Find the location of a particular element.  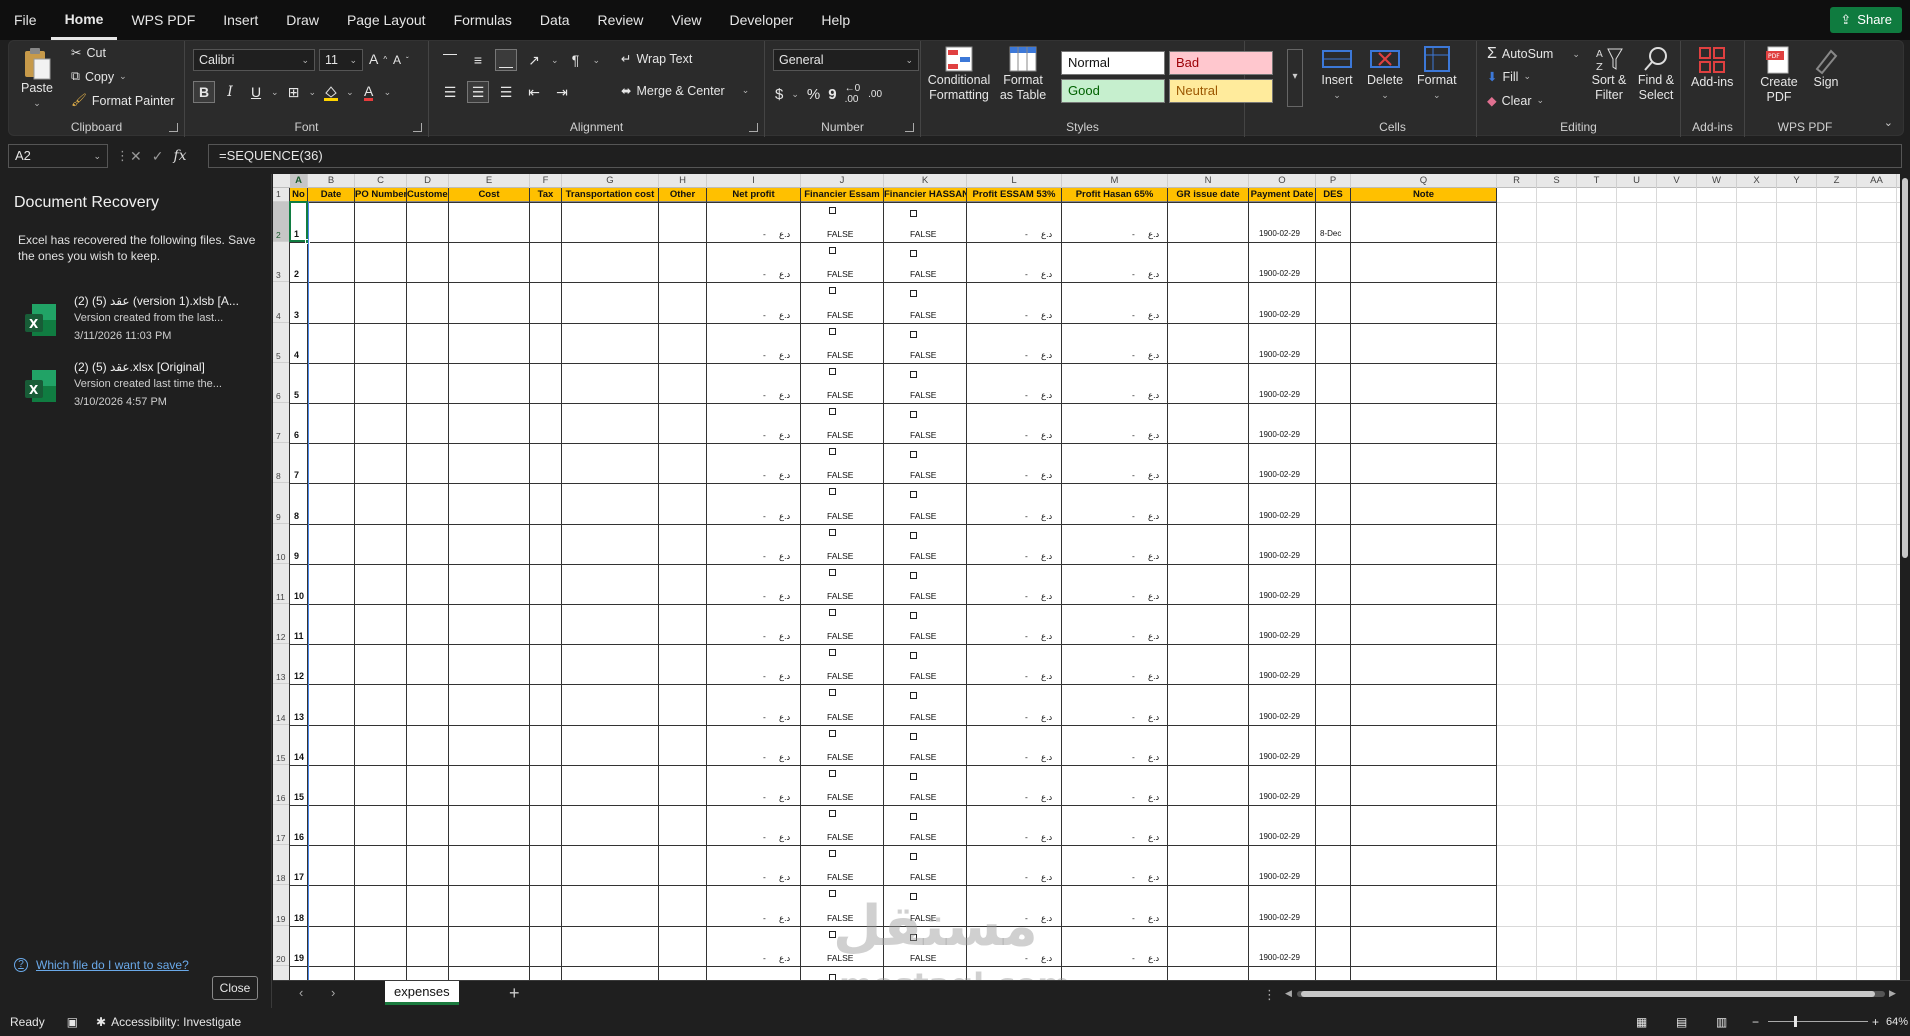

conditional-formatting-button: Conditional Formatting is located at coordinates (959, 74).